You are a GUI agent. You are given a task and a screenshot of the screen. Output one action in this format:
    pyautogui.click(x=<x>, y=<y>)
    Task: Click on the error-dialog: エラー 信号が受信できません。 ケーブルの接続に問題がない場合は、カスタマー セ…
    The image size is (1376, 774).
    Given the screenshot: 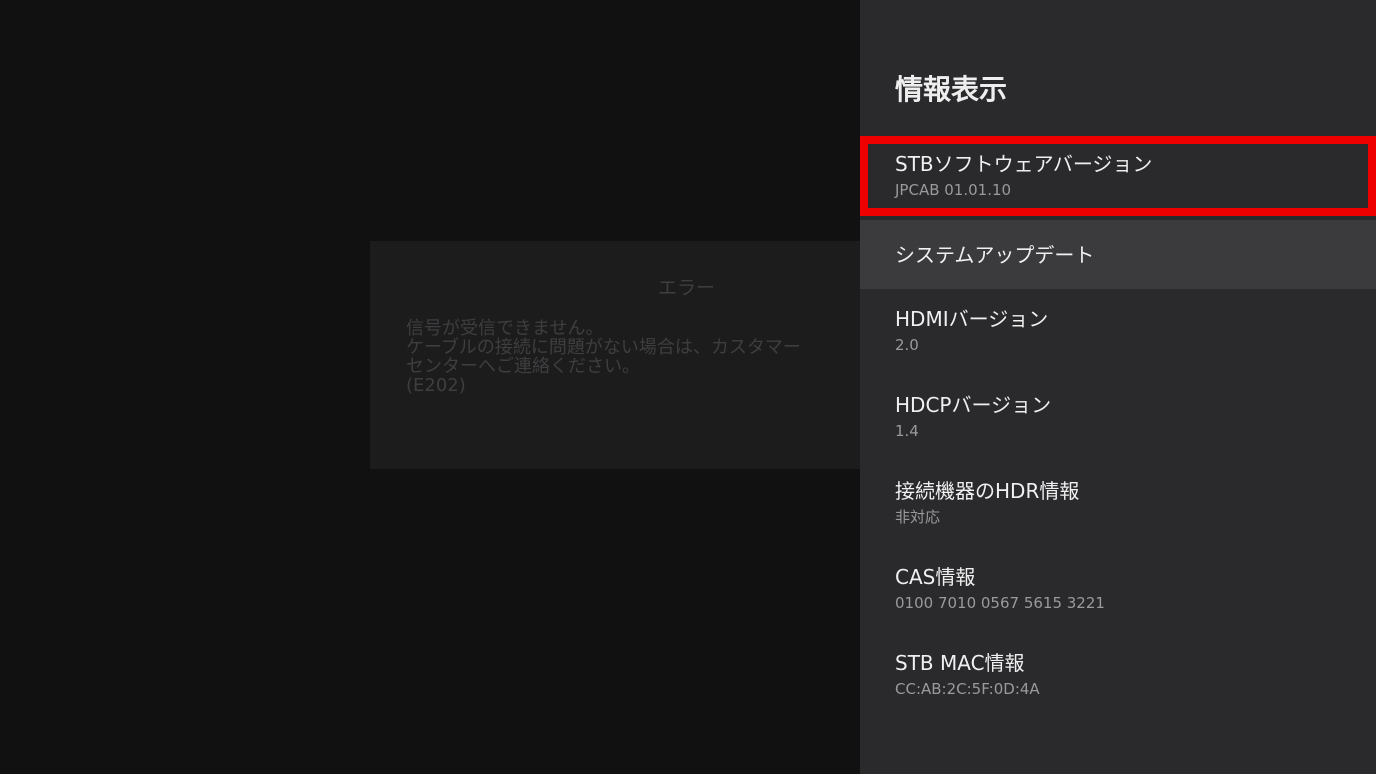 What is the action you would take?
    pyautogui.click(x=615, y=355)
    